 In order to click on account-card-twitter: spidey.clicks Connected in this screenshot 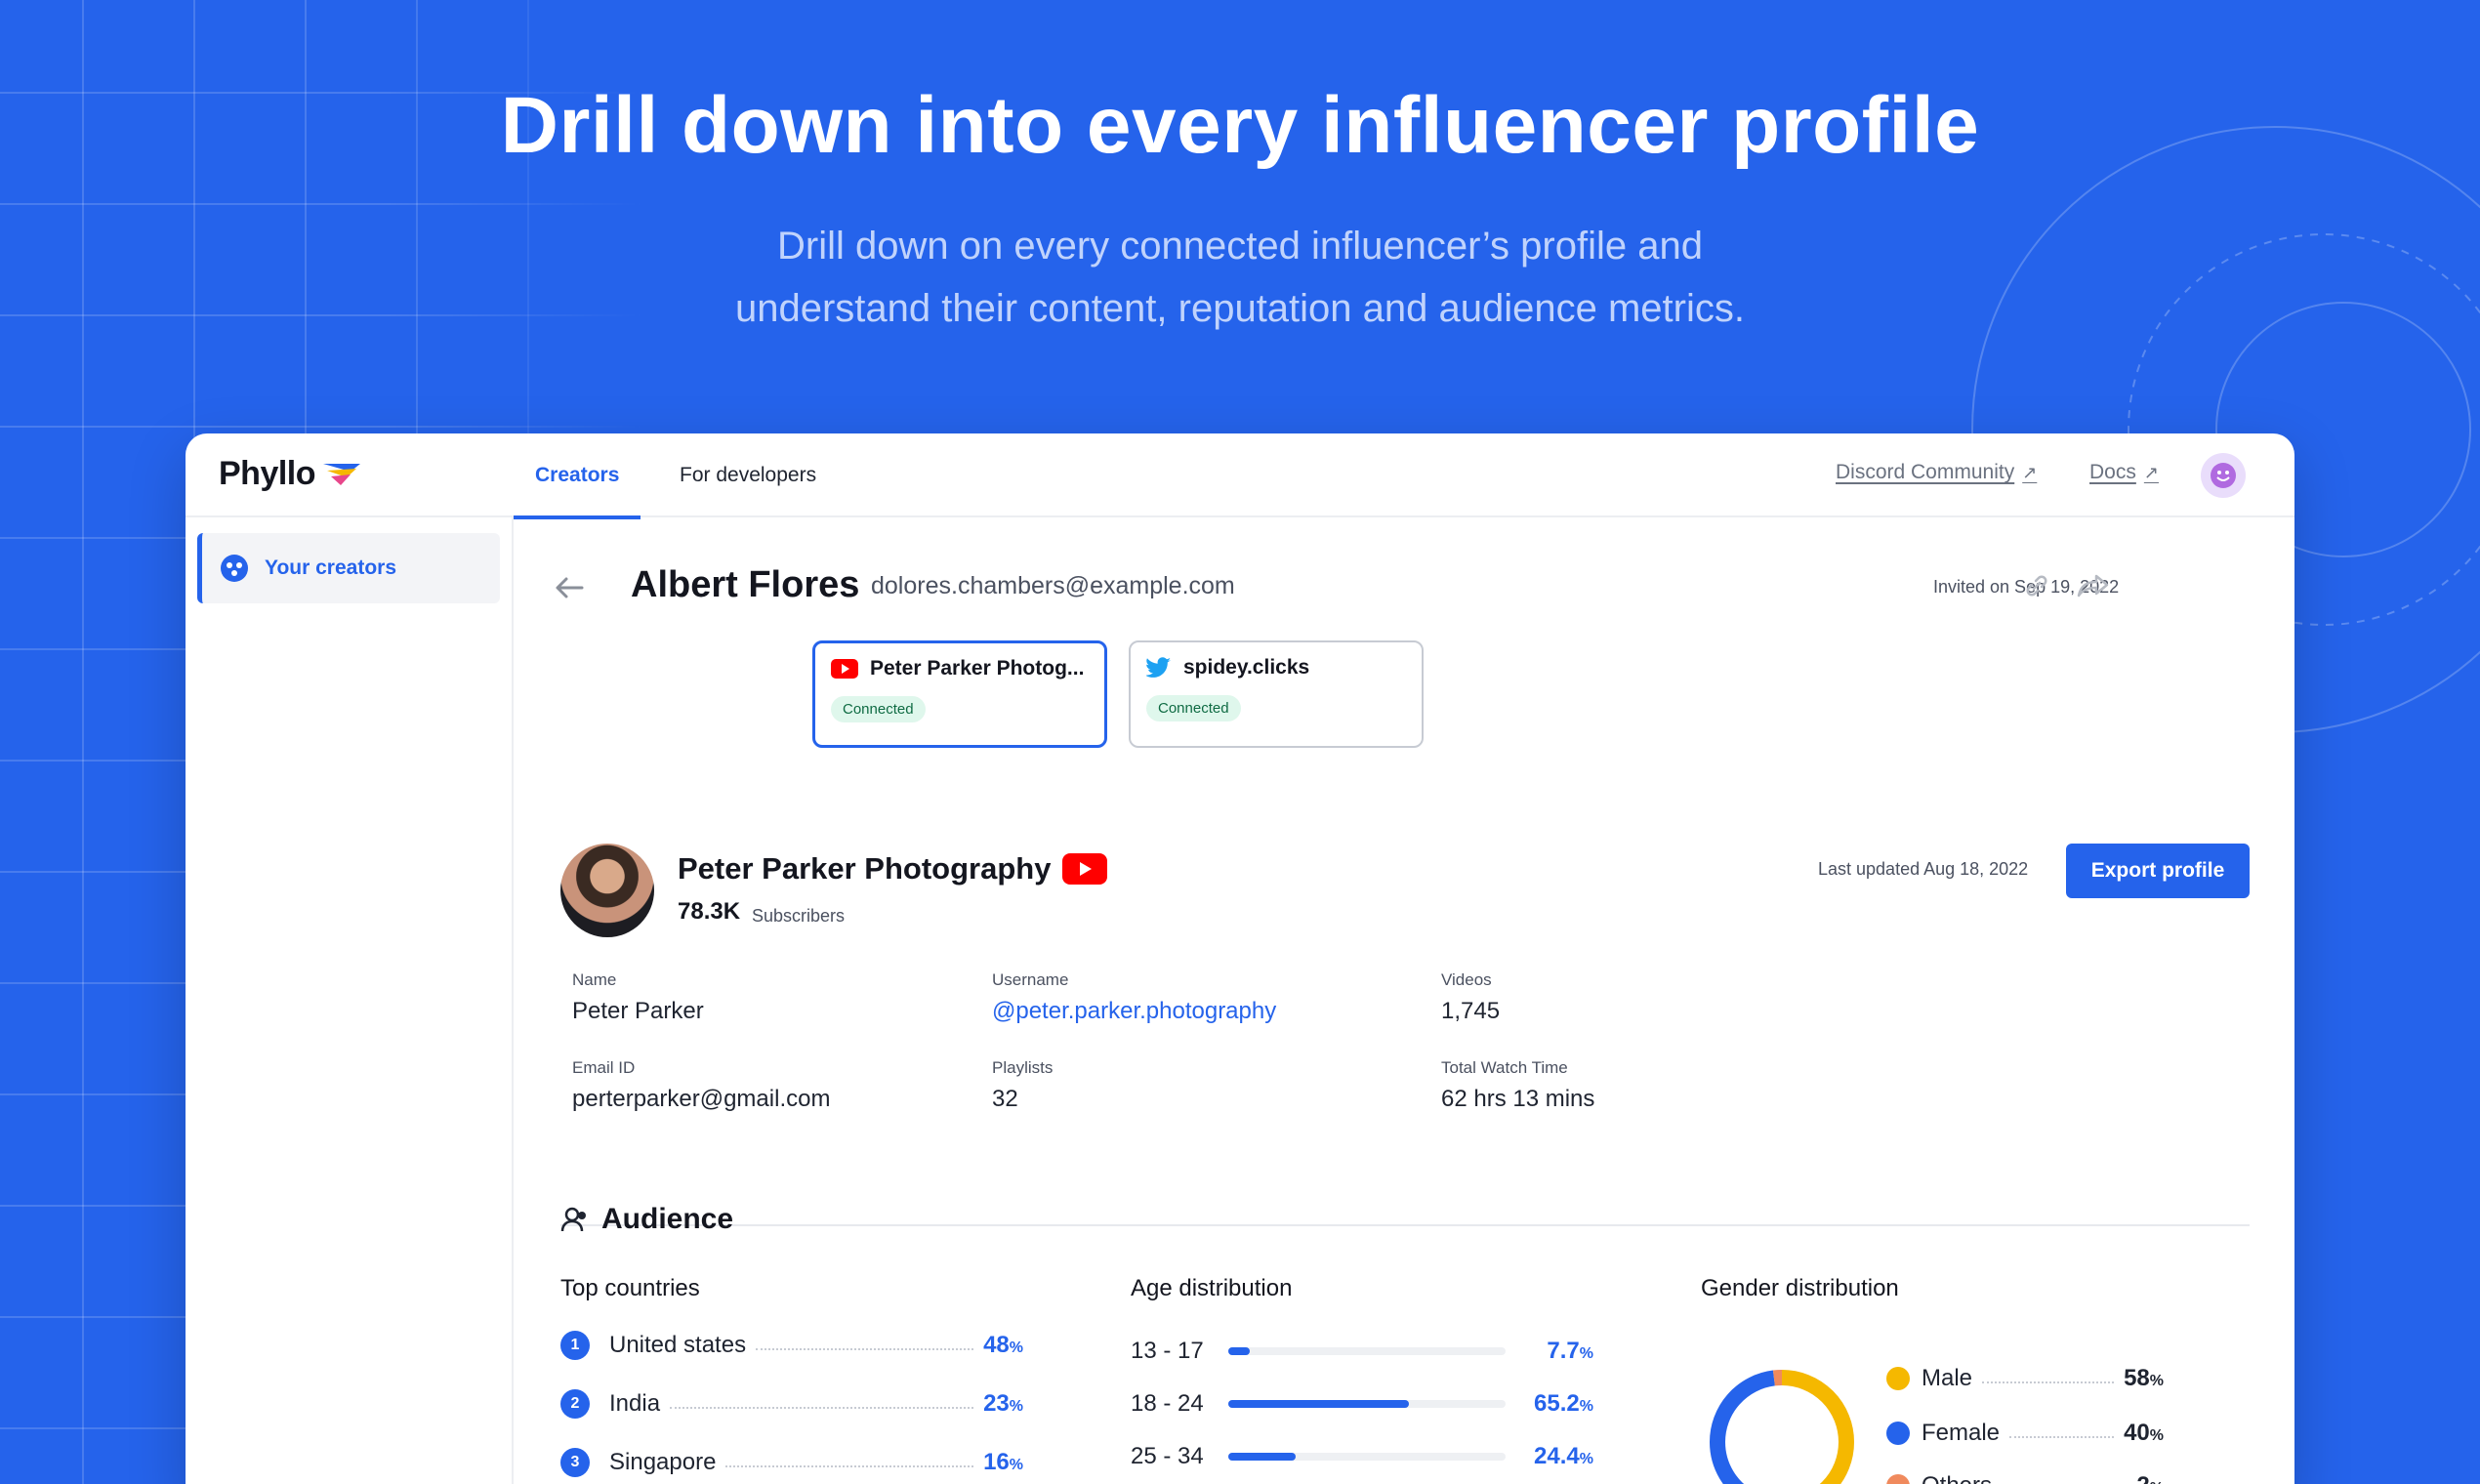, I will do `click(1276, 694)`.